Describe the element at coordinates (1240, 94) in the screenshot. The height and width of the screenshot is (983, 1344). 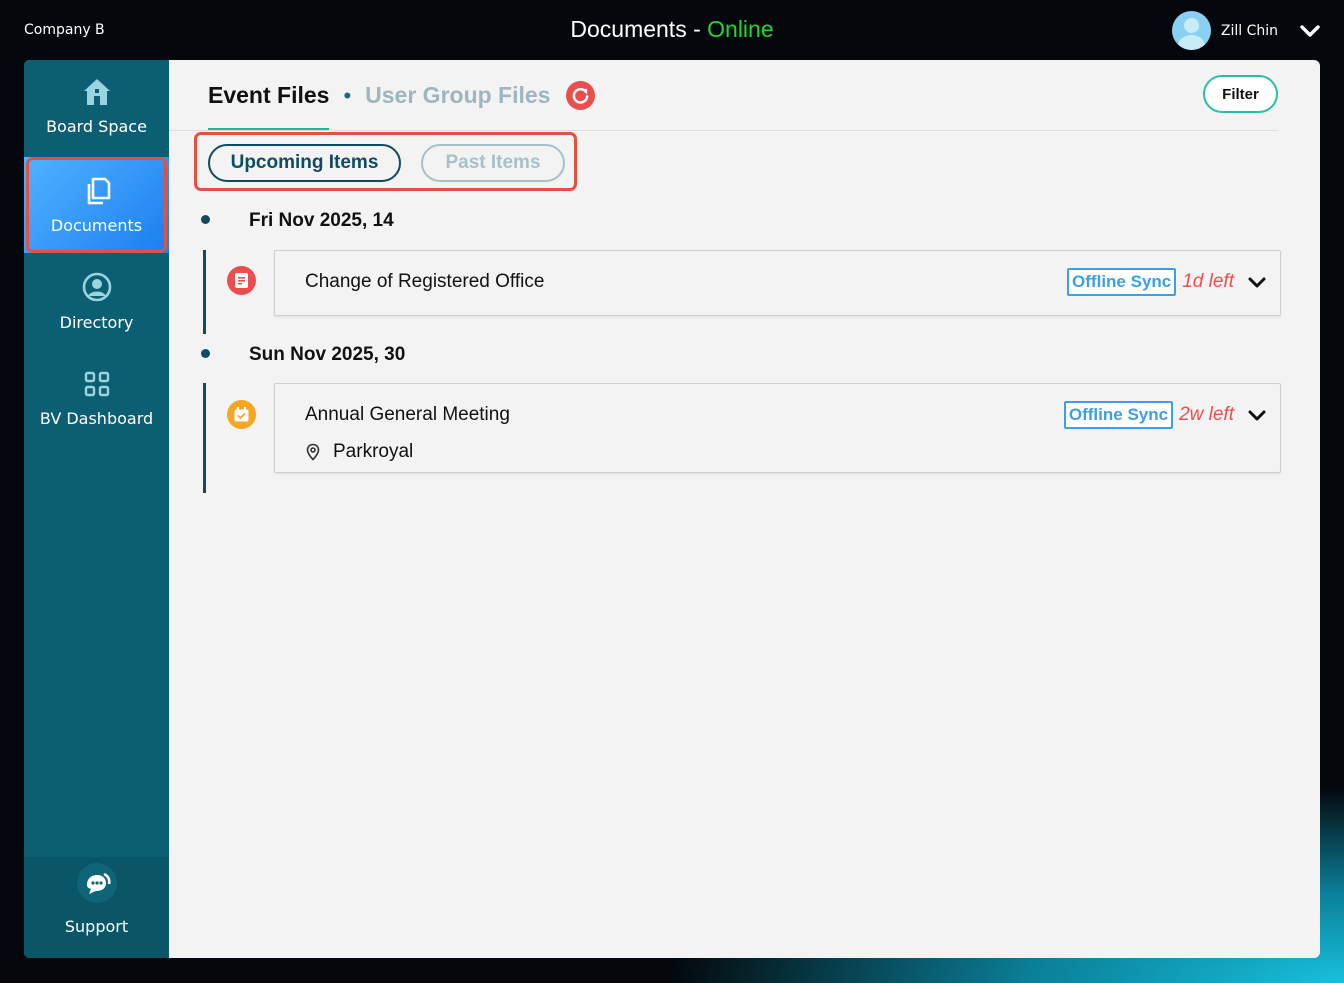
I see `filter-button: Filter` at that location.